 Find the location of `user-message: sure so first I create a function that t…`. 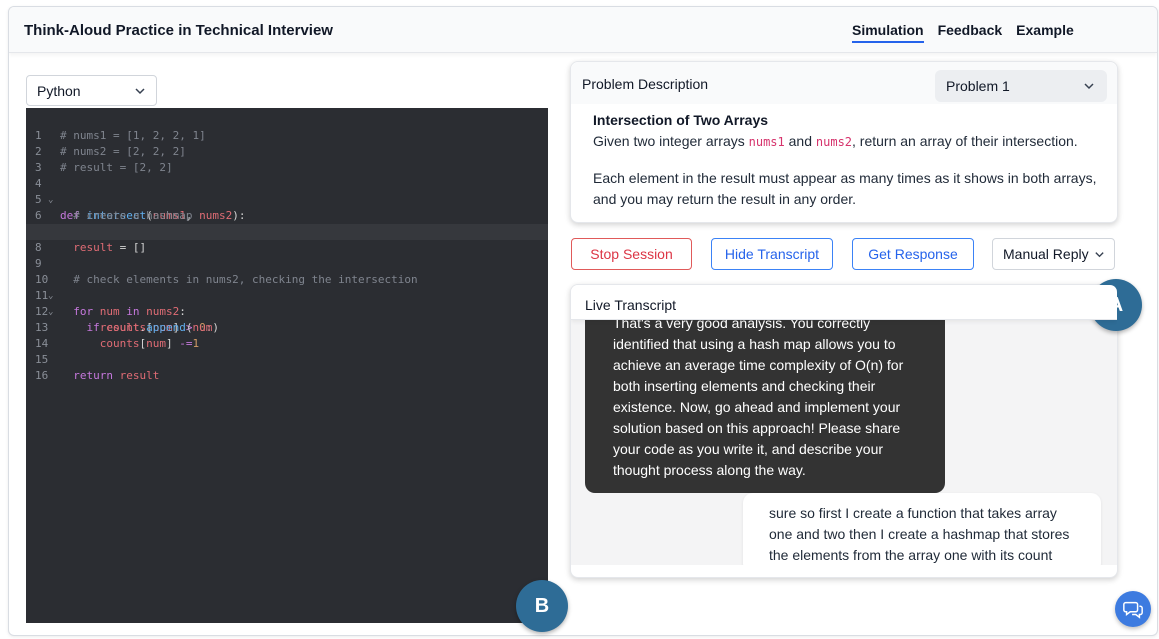

user-message: sure so first I create a function that t… is located at coordinates (922, 529).